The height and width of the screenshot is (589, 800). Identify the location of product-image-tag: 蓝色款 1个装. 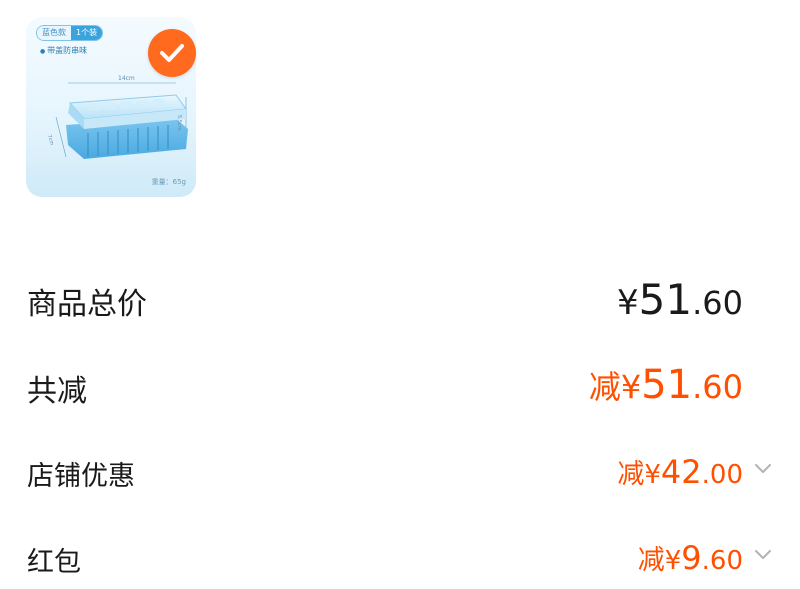
(70, 33).